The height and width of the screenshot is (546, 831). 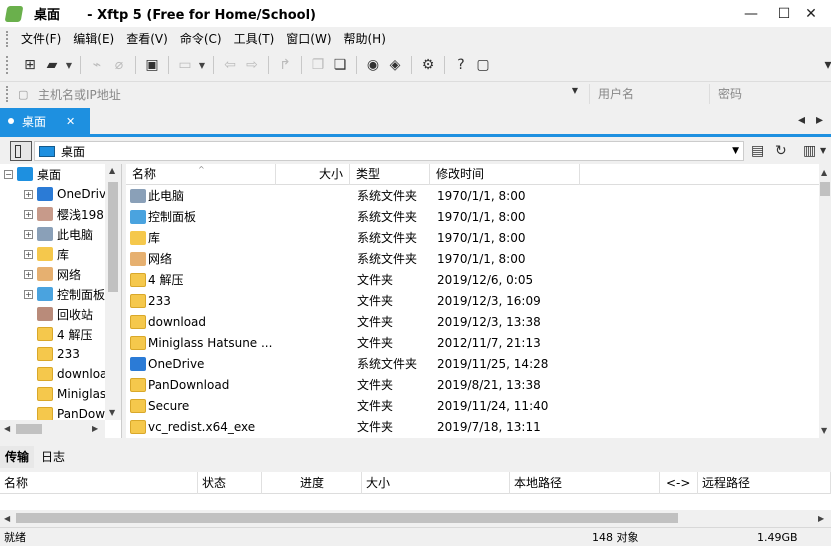 I want to click on address-grip, so click(x=7, y=93).